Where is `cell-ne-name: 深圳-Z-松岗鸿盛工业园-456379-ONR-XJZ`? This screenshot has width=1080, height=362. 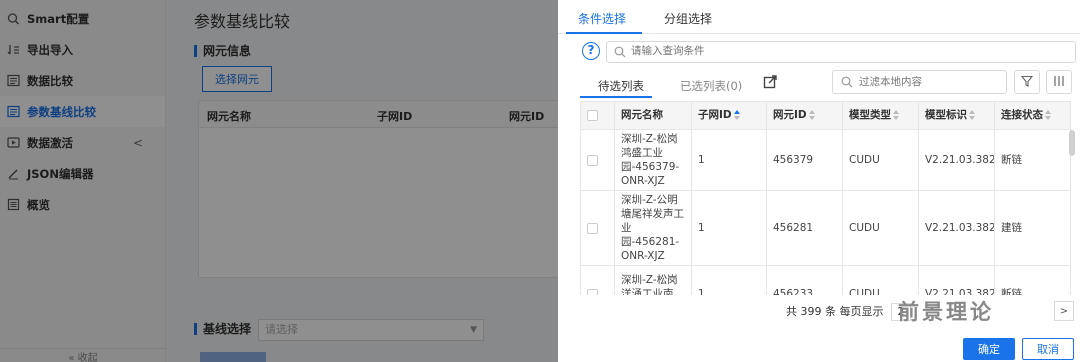
cell-ne-name: 深圳-Z-松岗鸿盛工业园-456379-ONR-XJZ is located at coordinates (653, 160).